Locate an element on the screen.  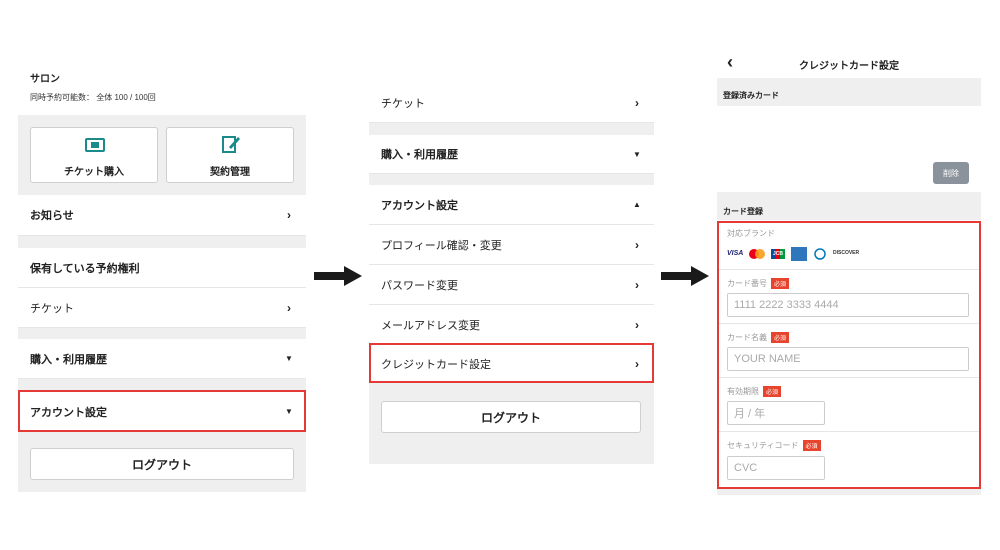
delete-button: 削除 is located at coordinates (951, 173).